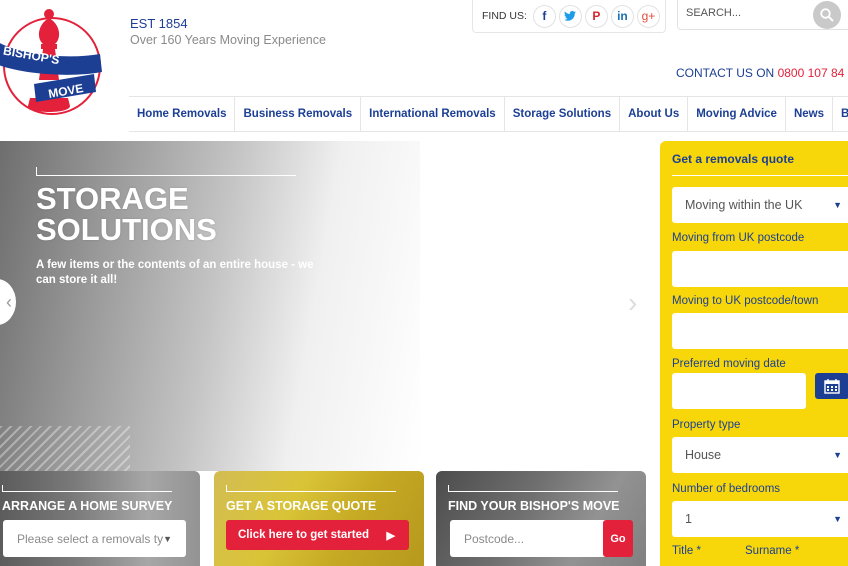  What do you see at coordinates (541, 518) in the screenshot?
I see `find-branch-card: FIND YOUR BISHOP'S MOVE Postcode... Go` at bounding box center [541, 518].